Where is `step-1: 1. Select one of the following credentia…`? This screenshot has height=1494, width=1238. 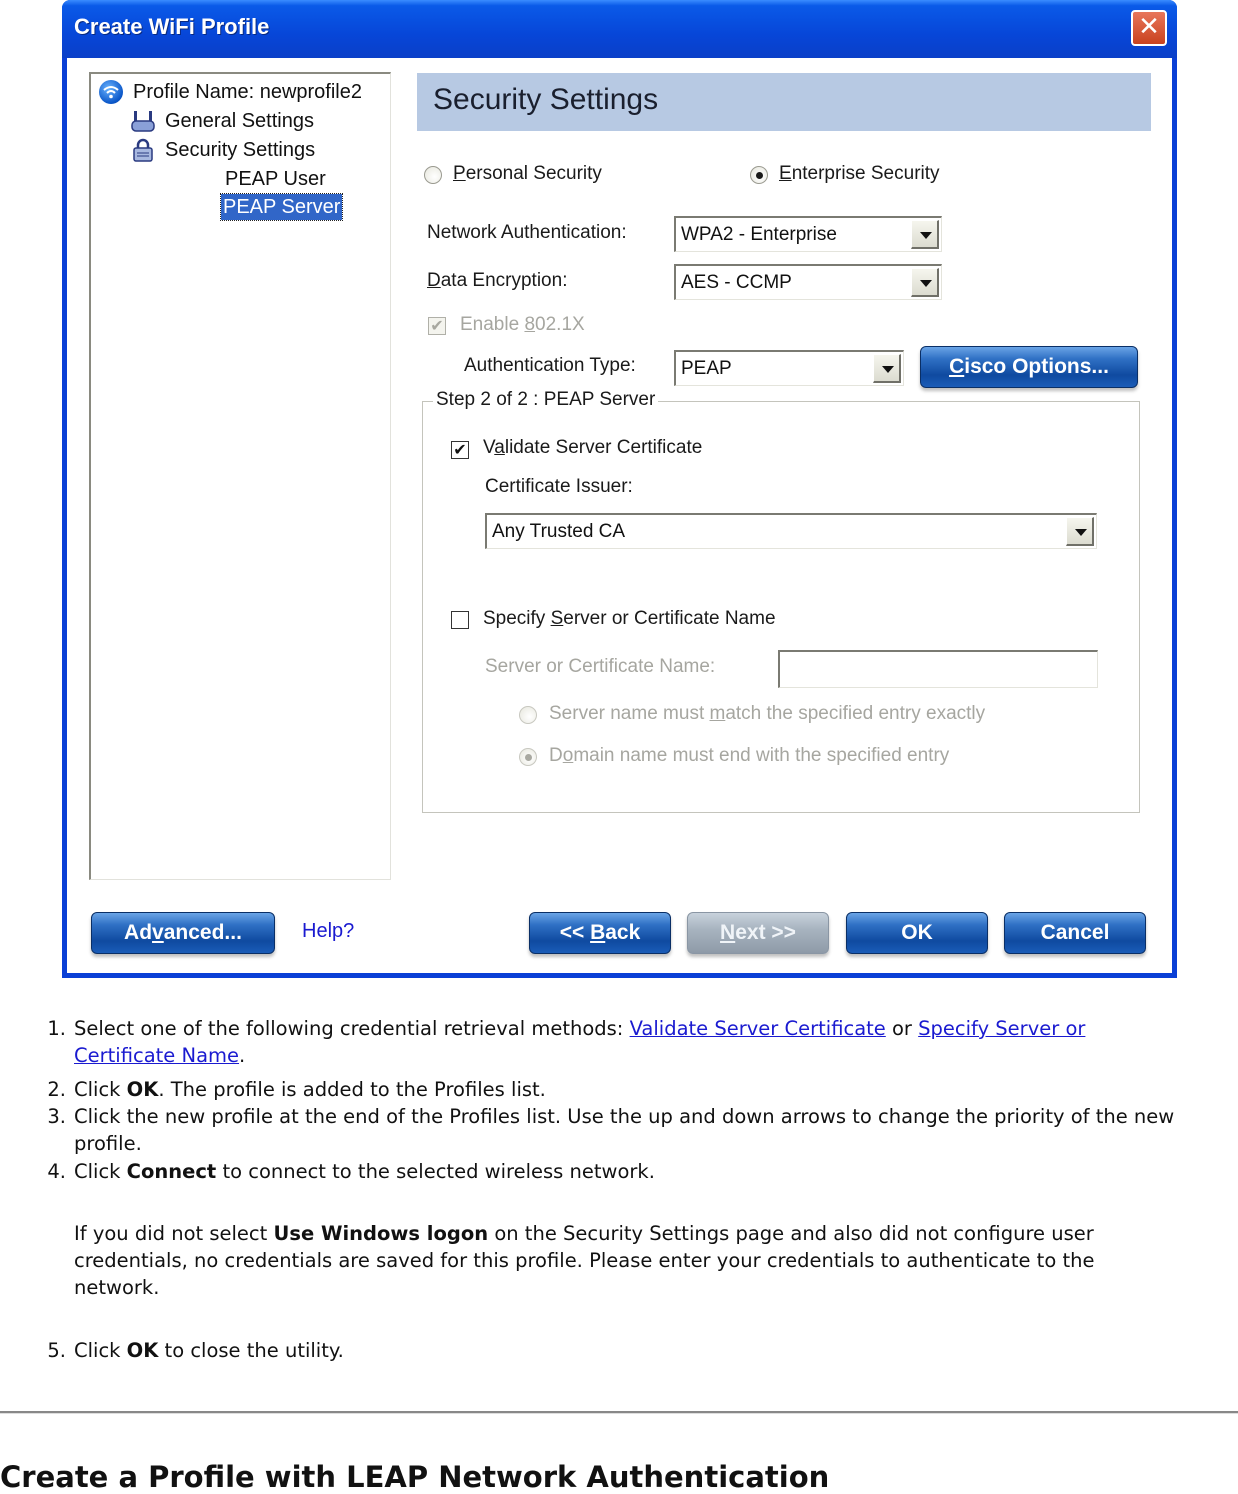 step-1: 1. Select one of the following credentia… is located at coordinates (615, 1042).